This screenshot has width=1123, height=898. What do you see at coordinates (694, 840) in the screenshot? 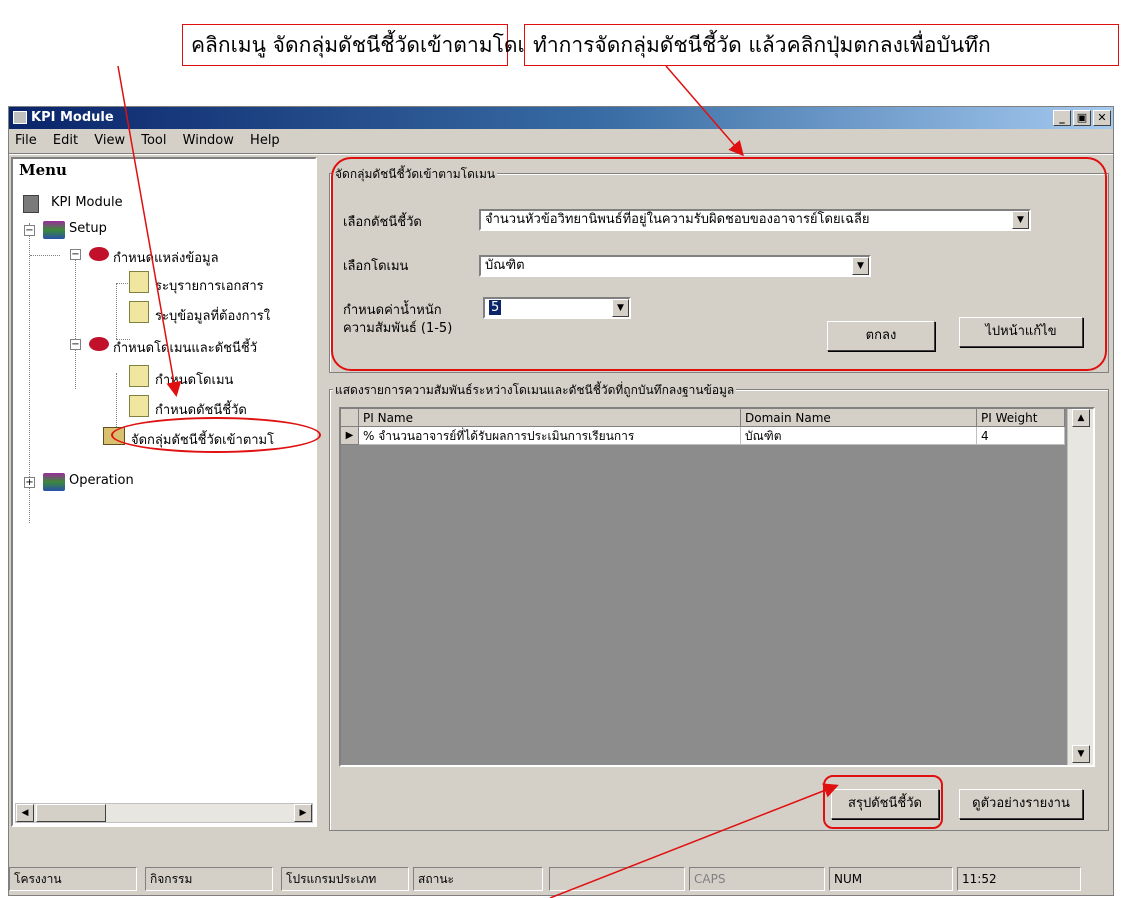
I see `arrow-to-summary` at bounding box center [694, 840].